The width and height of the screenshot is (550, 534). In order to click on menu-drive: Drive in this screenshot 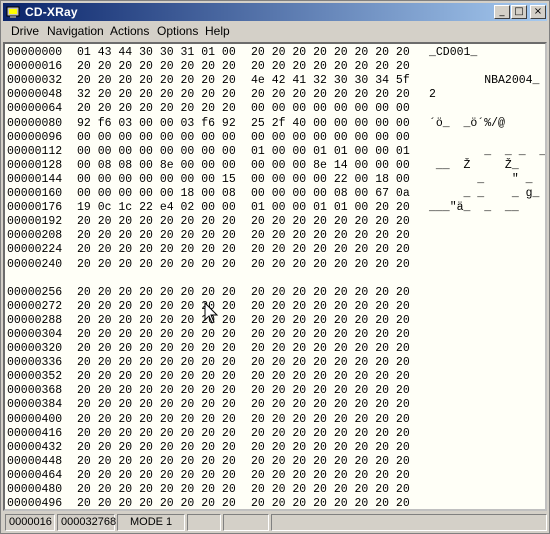, I will do `click(25, 31)`.